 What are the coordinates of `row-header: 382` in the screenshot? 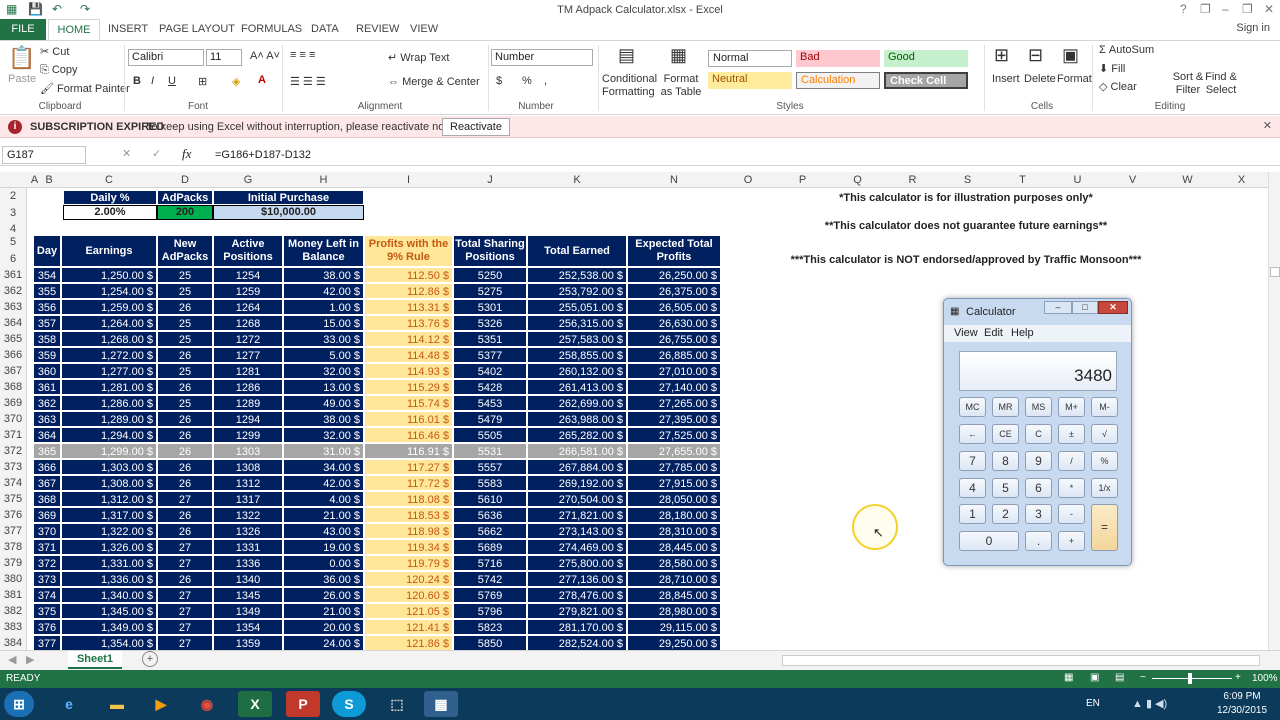 It's located at (13, 611).